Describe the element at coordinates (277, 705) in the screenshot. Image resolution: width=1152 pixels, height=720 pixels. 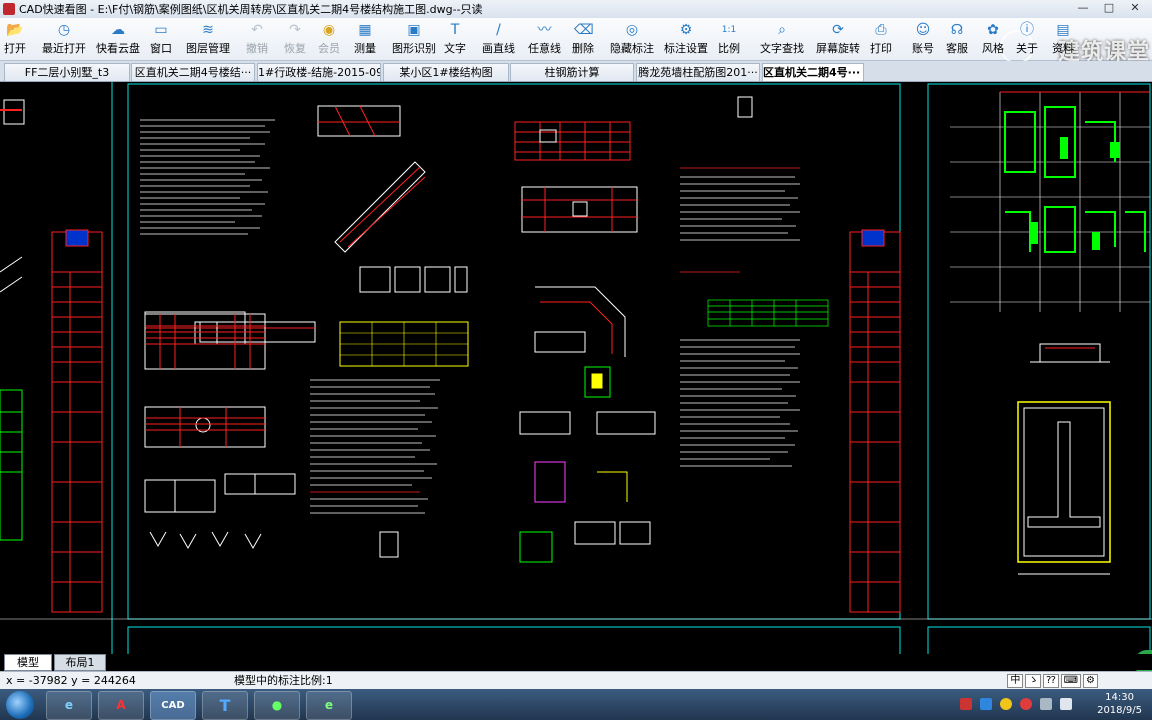
I see `camera-icon: ●` at that location.